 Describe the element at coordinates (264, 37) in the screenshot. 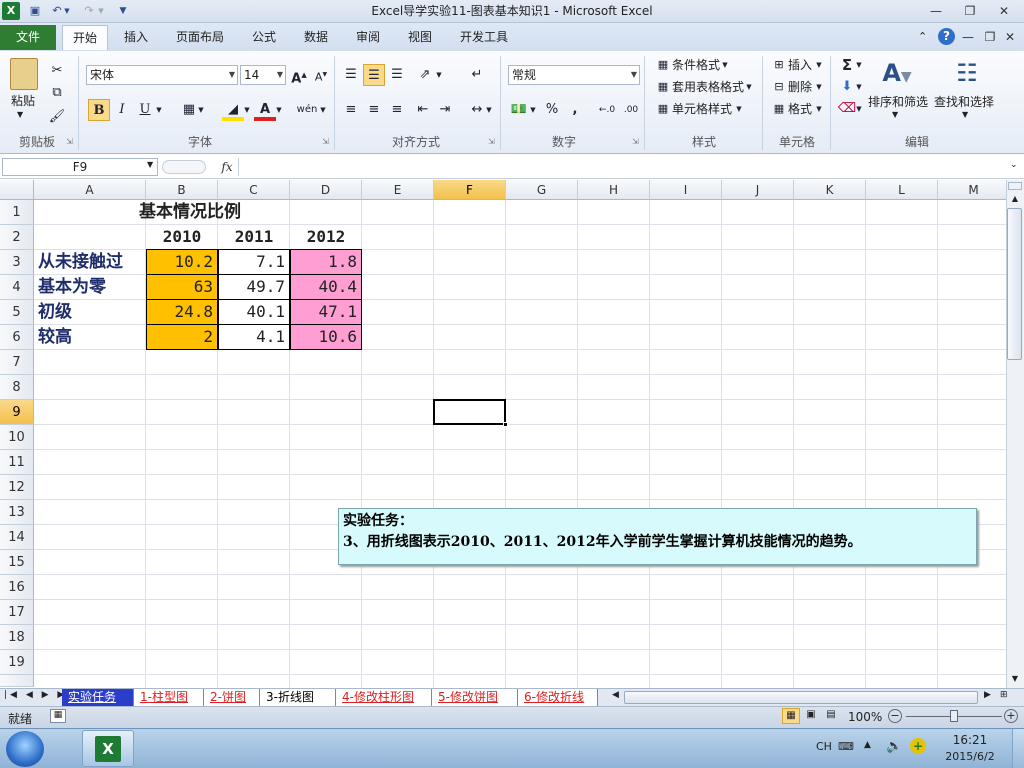

I see `tab-formulas: 公式` at that location.